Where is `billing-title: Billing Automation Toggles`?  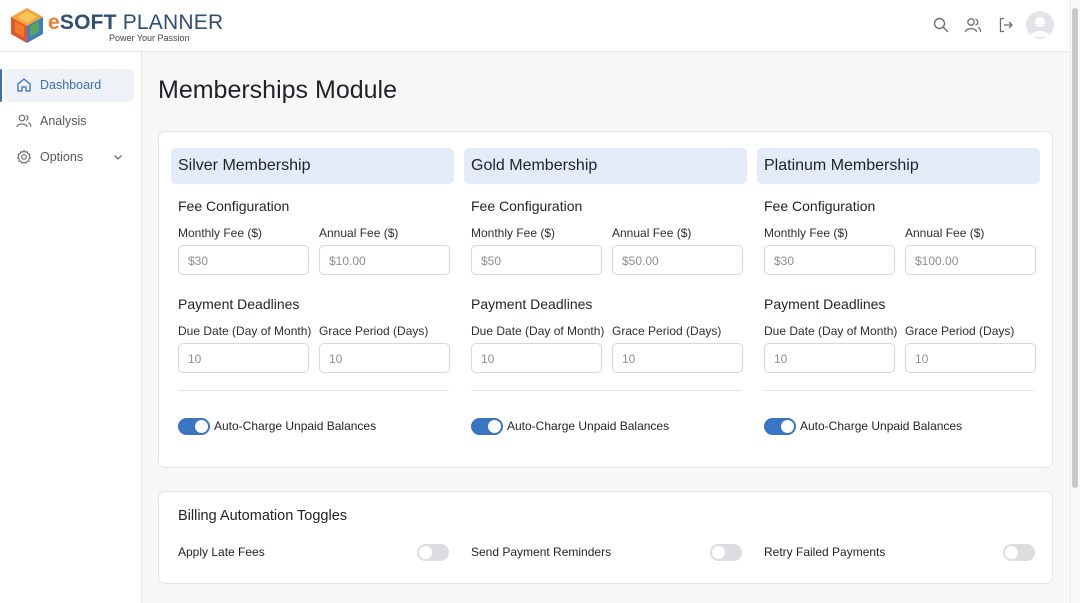 billing-title: Billing Automation Toggles is located at coordinates (263, 516).